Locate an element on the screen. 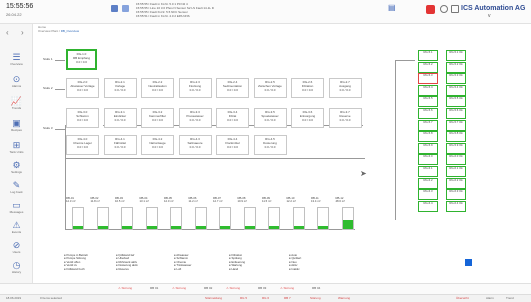 The image size is (531, 302). plant-box-level2: RG-2.2 Neutralisation 0.0 / 0.0 is located at coordinates (157, 88).